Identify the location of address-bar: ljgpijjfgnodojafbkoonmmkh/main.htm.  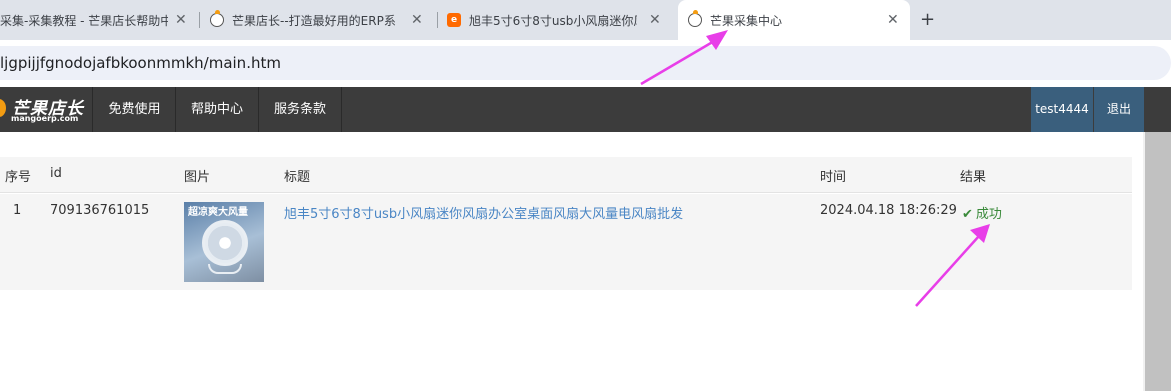
(585, 63).